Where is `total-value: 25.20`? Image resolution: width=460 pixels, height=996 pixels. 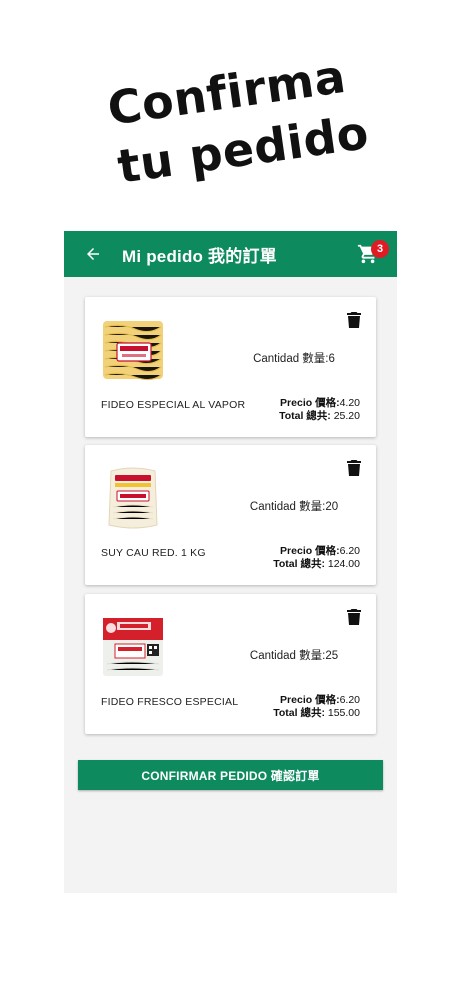
total-value: 25.20 is located at coordinates (345, 416).